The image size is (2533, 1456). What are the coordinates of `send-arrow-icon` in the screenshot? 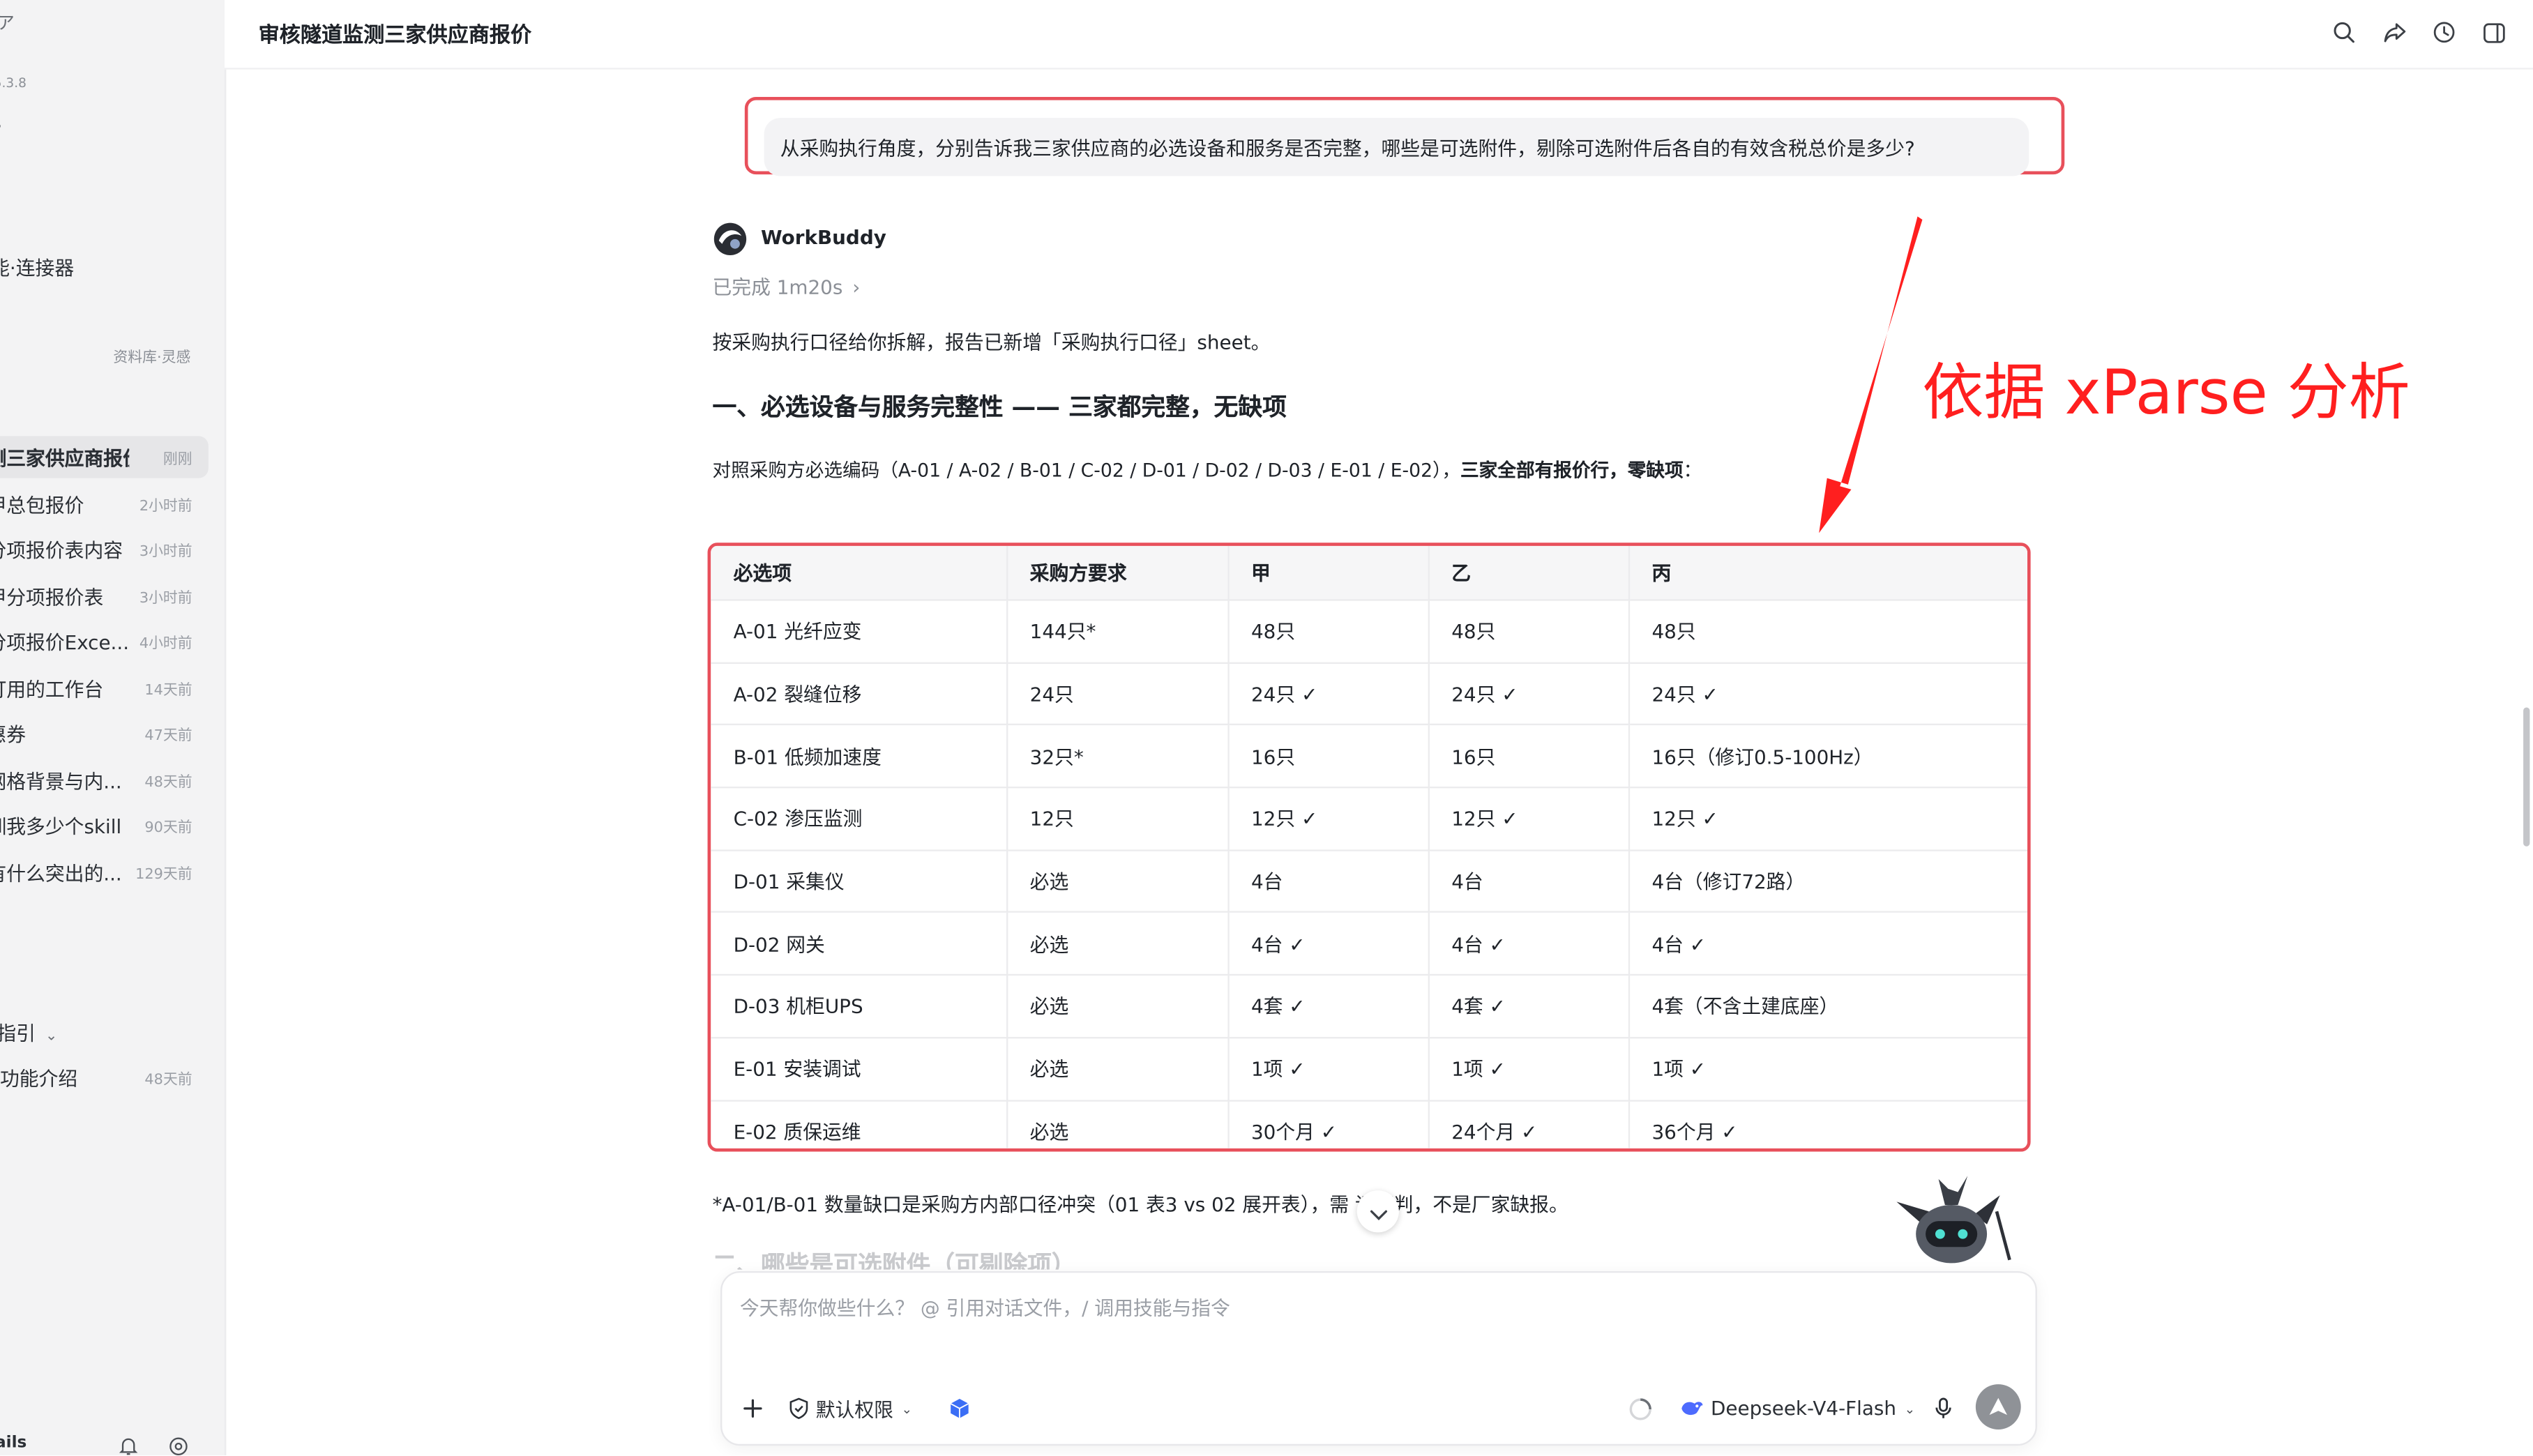 It's located at (1998, 1406).